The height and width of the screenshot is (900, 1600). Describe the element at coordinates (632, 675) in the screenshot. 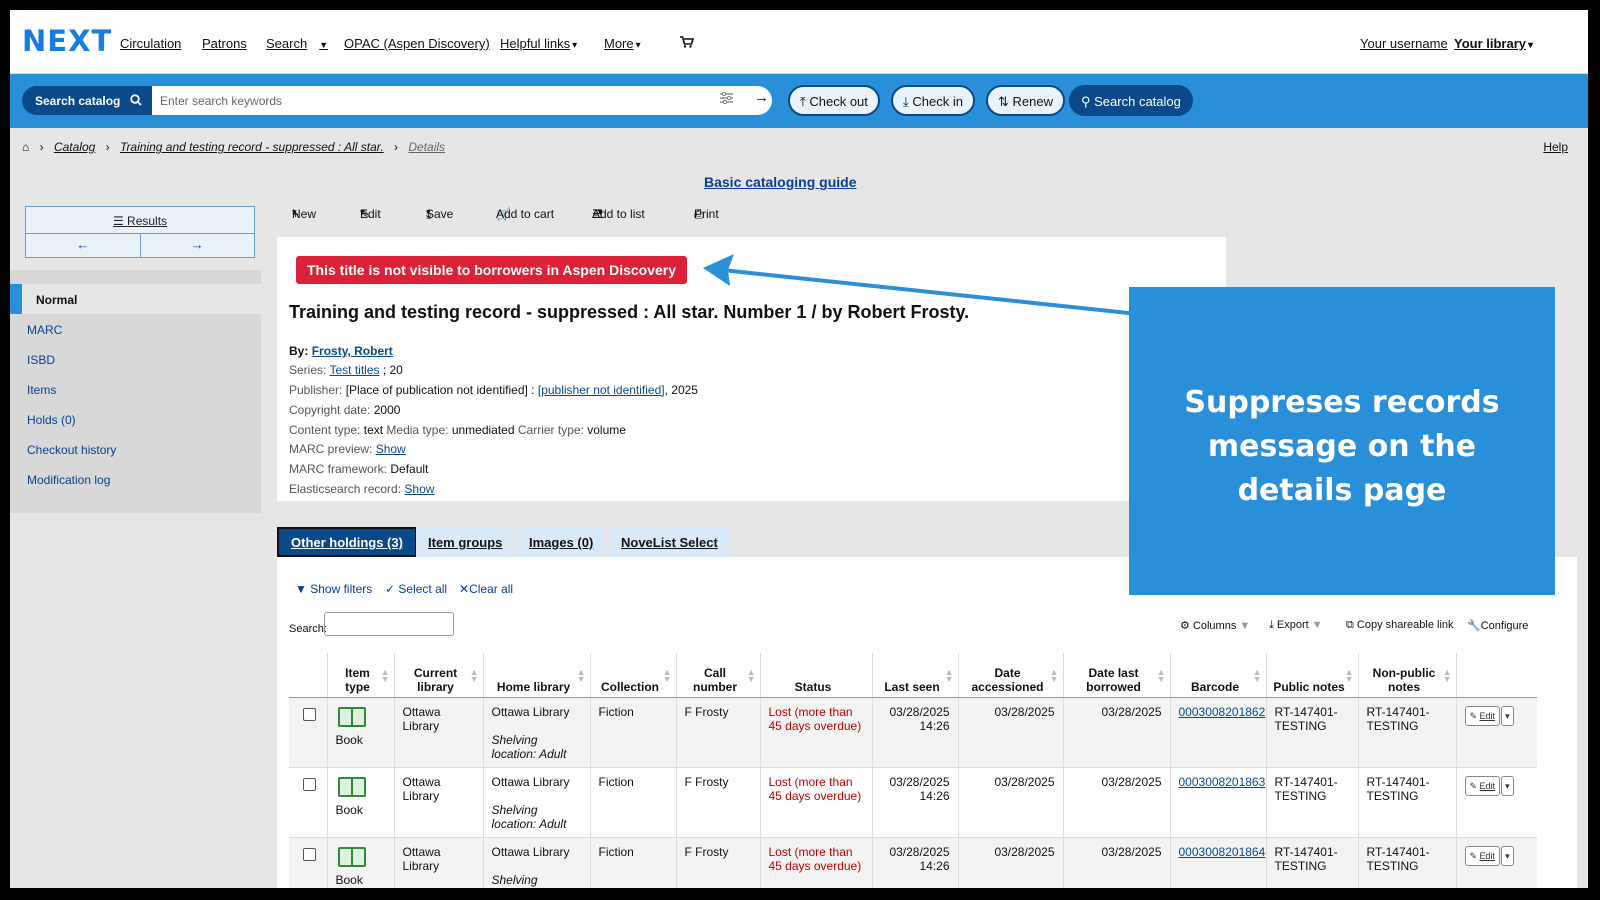

I see `header-collection: Collection ▲ ▼` at that location.